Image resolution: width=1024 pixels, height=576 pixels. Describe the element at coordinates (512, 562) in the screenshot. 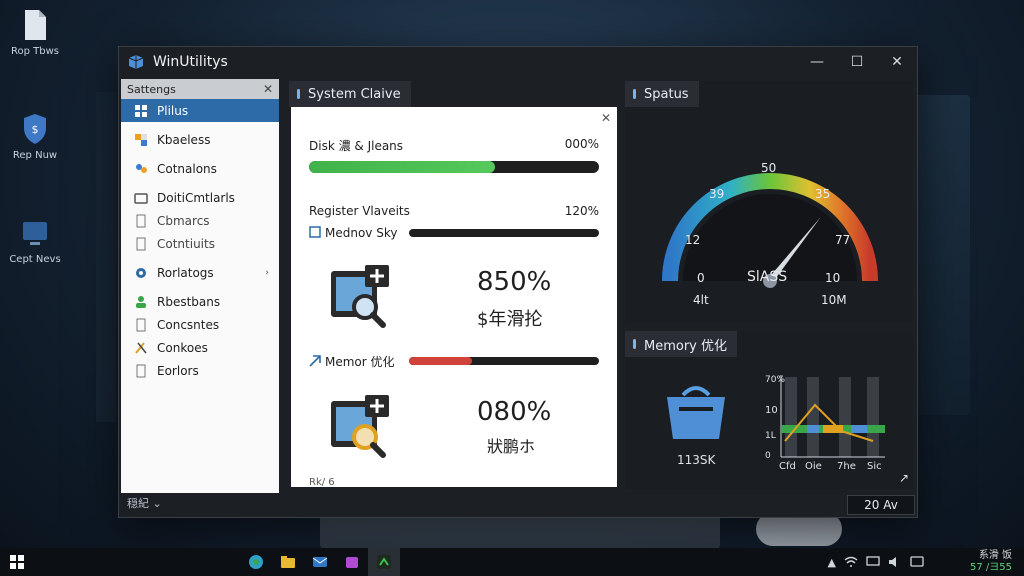

I see `taskbar: ▲ 系滑 饭 57 /ヨ55` at that location.